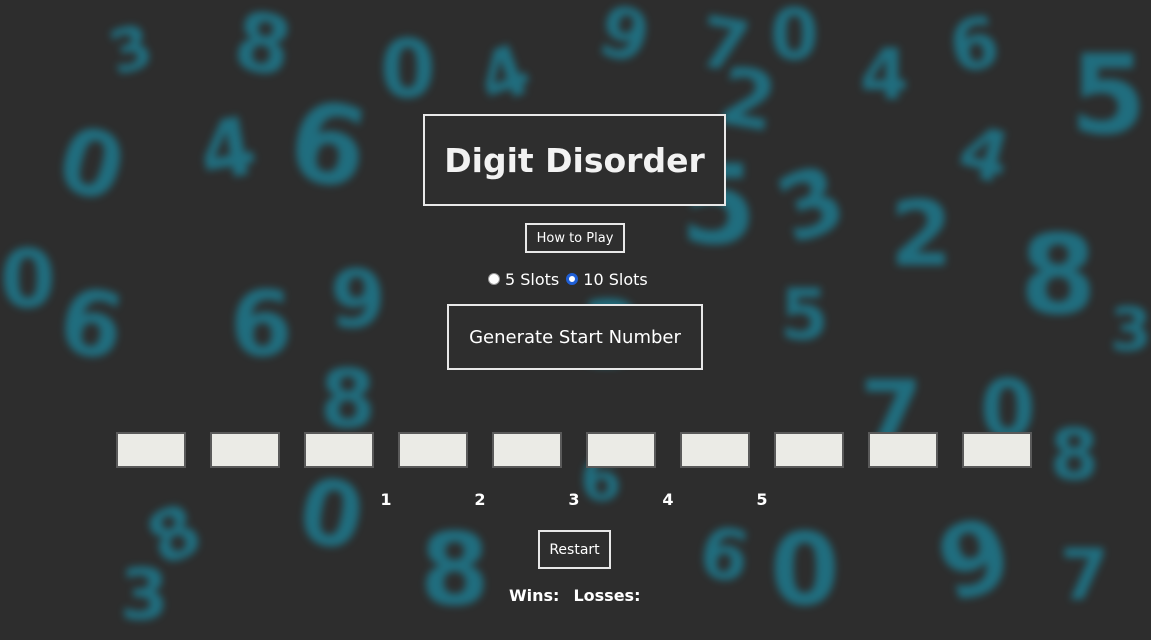 This screenshot has width=1151, height=640. I want to click on background-digit-1: 3, so click(131, 50).